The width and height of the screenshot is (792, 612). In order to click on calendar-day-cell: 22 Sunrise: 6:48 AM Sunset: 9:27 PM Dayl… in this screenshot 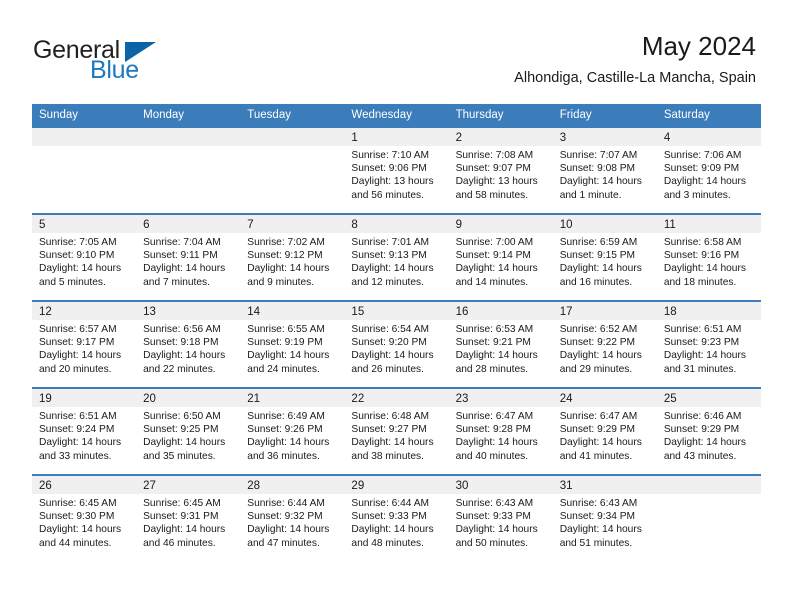, I will do `click(396, 431)`.